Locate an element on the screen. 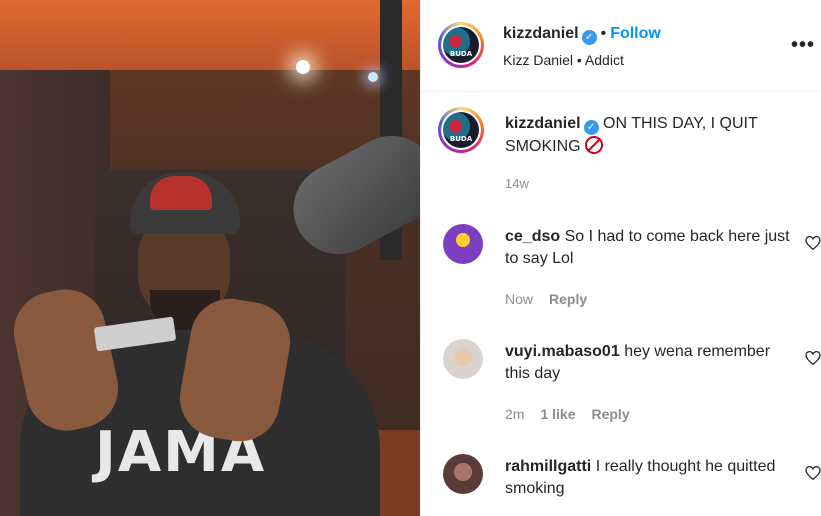 The height and width of the screenshot is (516, 821). author-avatar: BUDA is located at coordinates (461, 45).